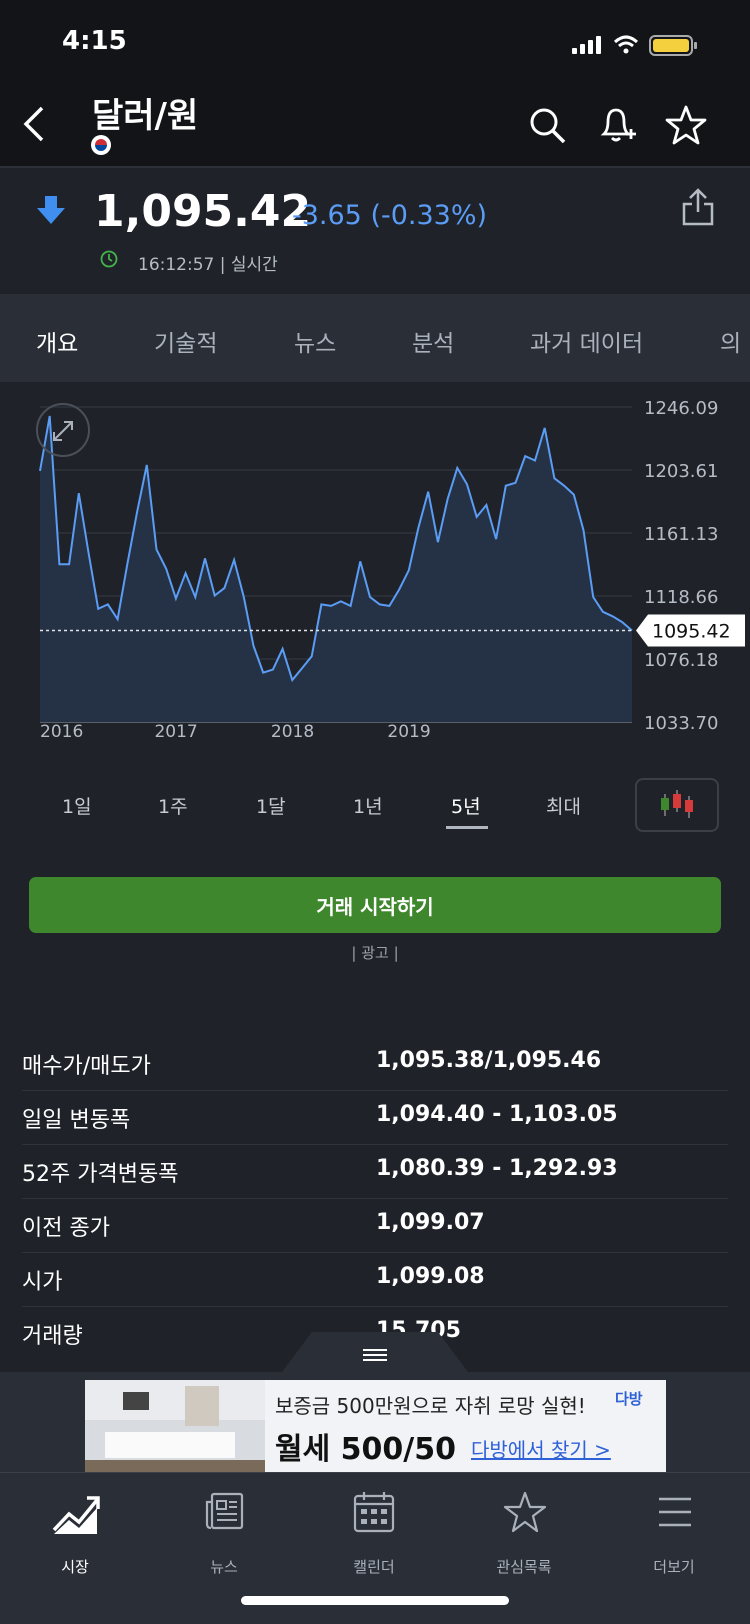 The height and width of the screenshot is (1624, 750). Describe the element at coordinates (548, 126) in the screenshot. I see `search-icon` at that location.